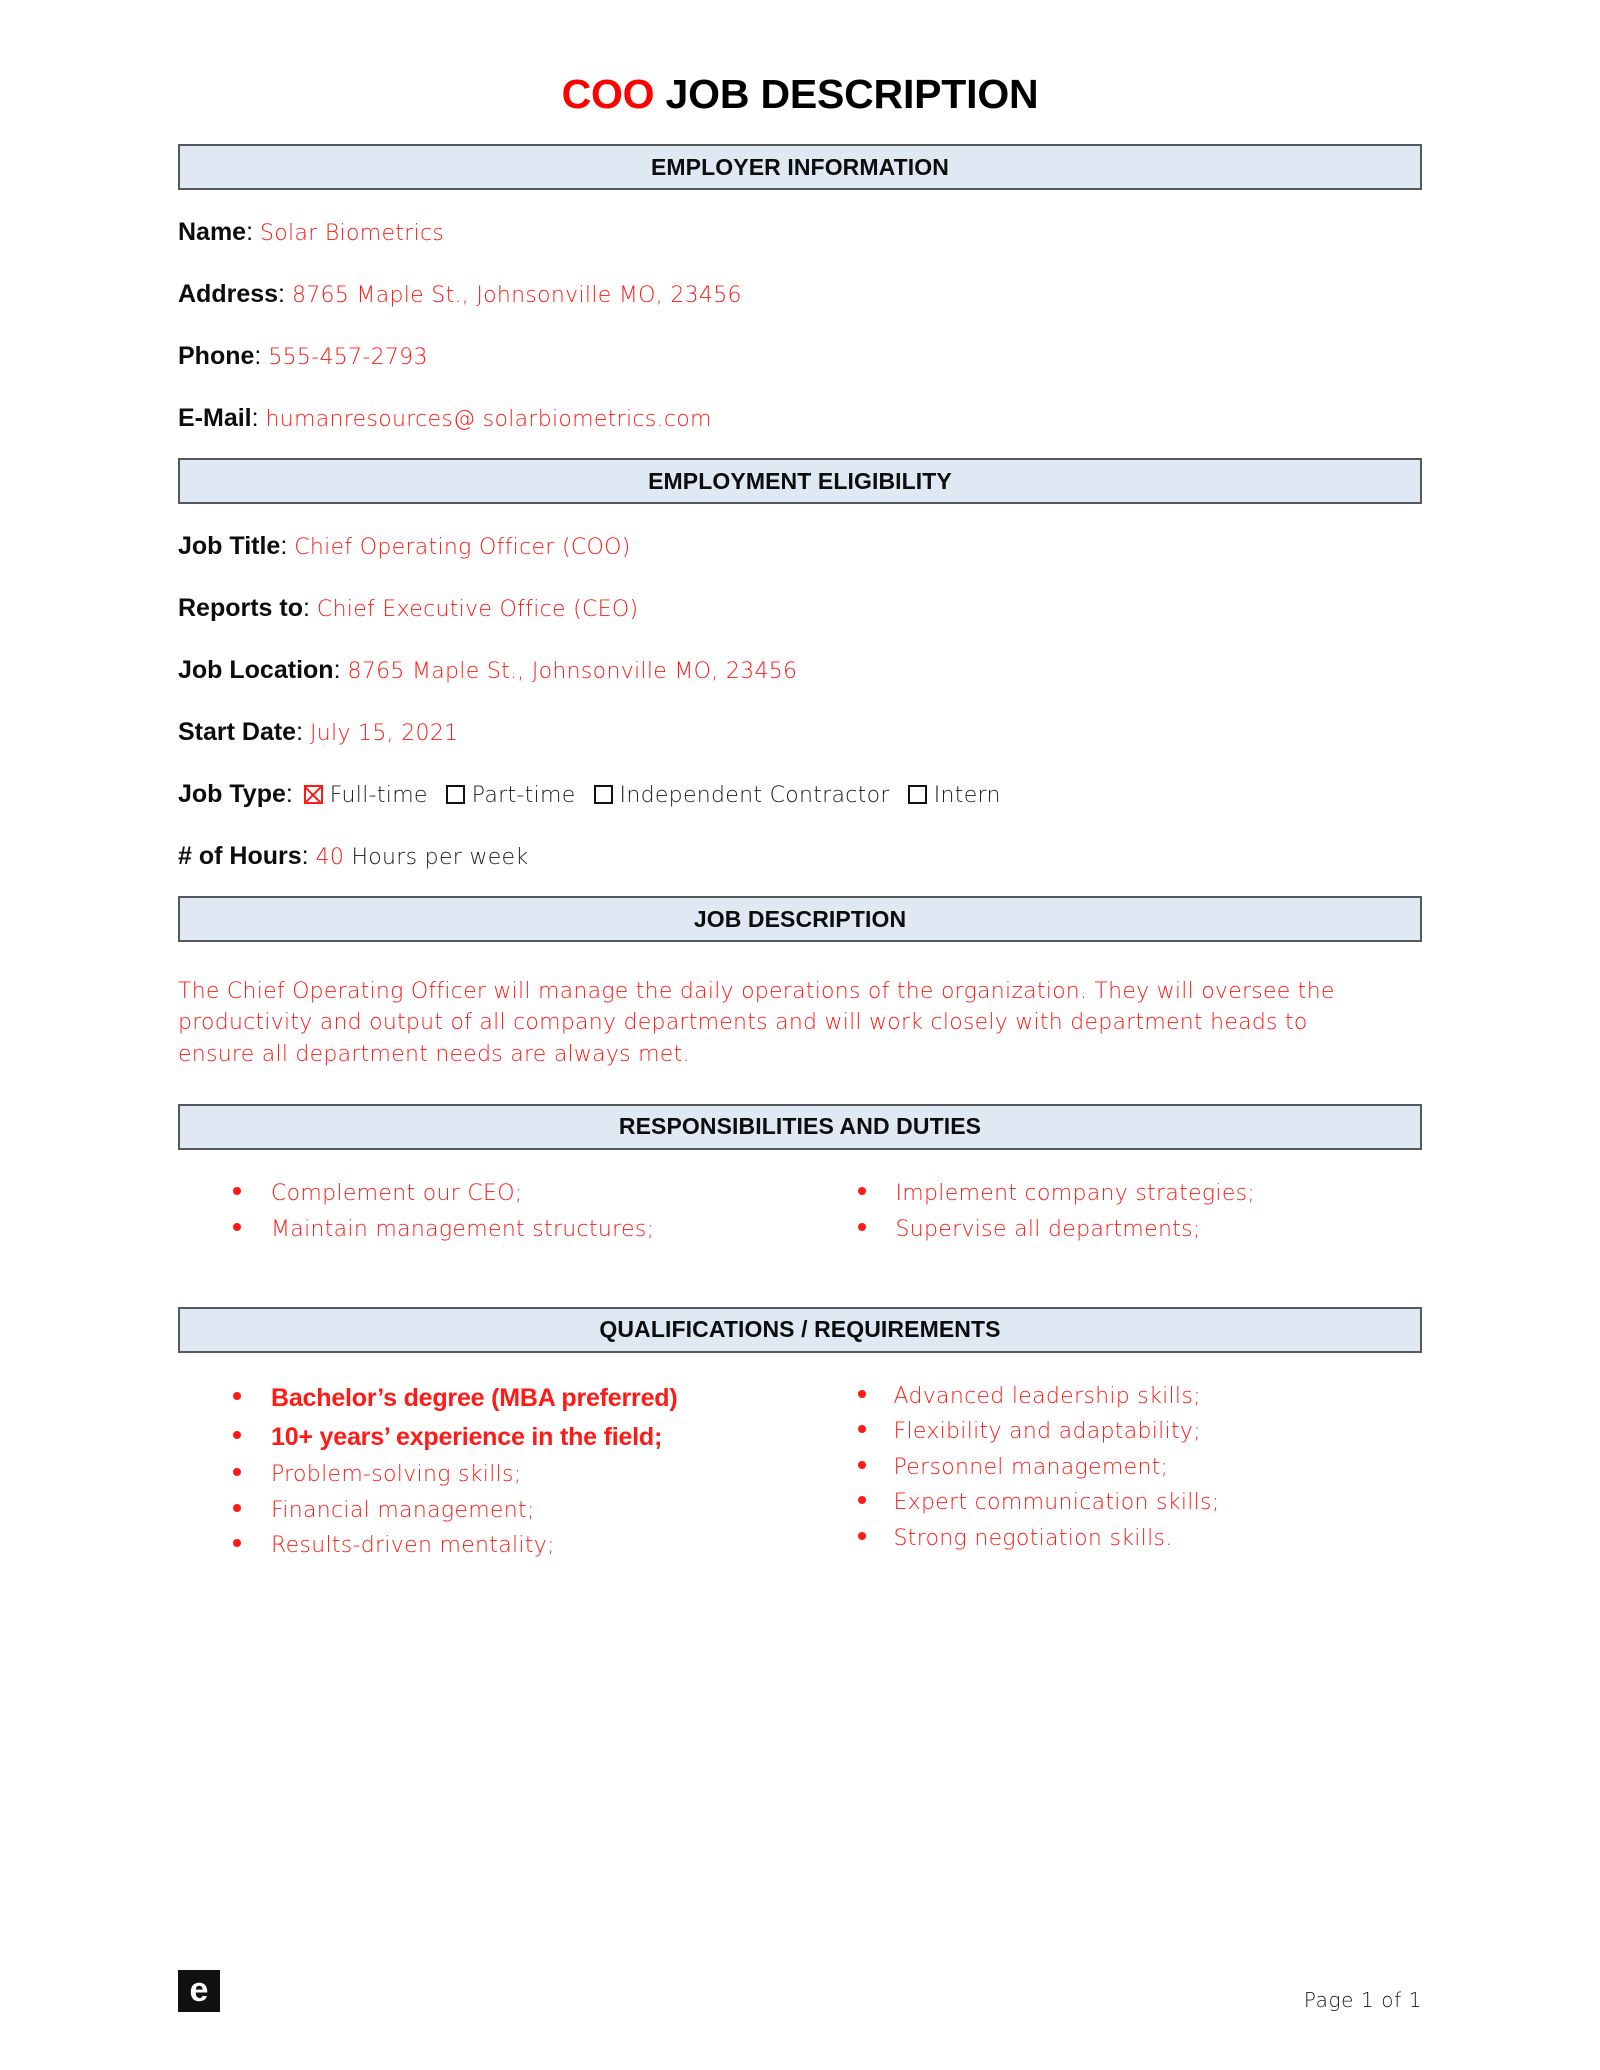 This screenshot has height=2070, width=1600. Describe the element at coordinates (313, 795) in the screenshot. I see `checkbox-full-time` at that location.